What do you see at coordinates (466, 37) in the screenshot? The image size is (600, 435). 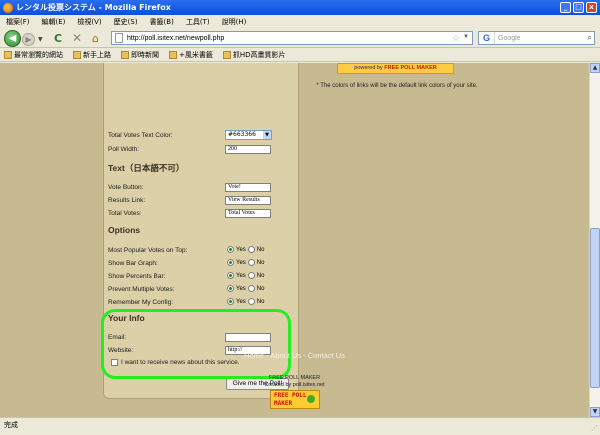 I see `url-dropdown-icon: ▼` at bounding box center [466, 37].